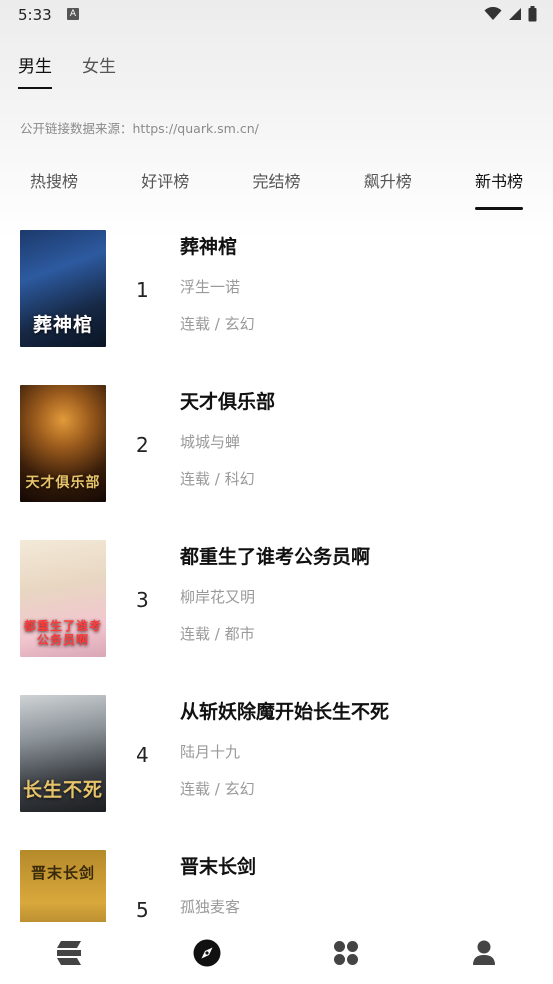 The height and width of the screenshot is (984, 553). I want to click on tab-new-books: 新书榜, so click(498, 189).